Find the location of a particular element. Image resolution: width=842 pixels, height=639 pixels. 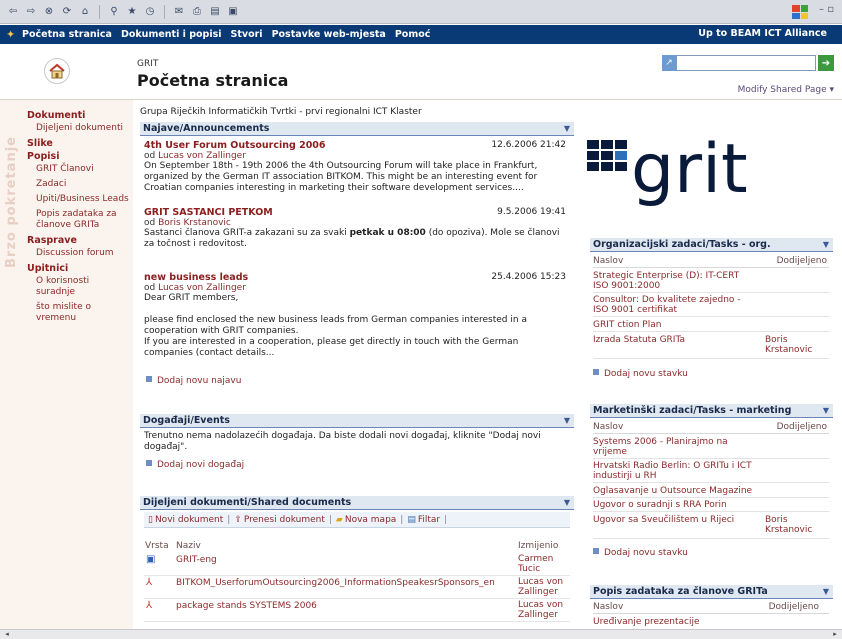

events-header: Događaji/Events ▼ is located at coordinates (357, 421).